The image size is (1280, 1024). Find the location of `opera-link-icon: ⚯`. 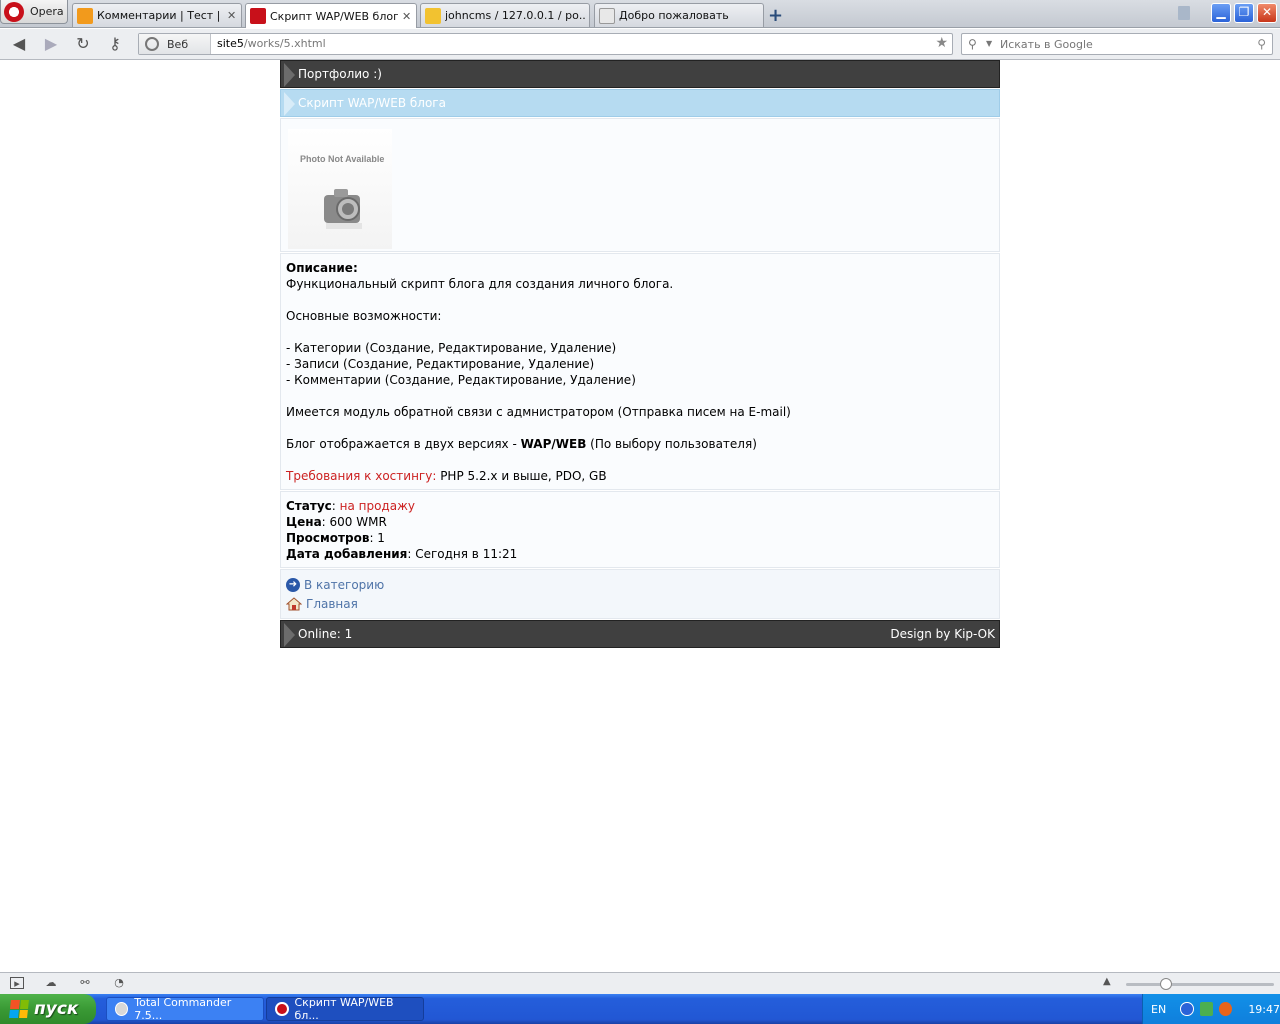

opera-link-icon: ⚯ is located at coordinates (85, 983).